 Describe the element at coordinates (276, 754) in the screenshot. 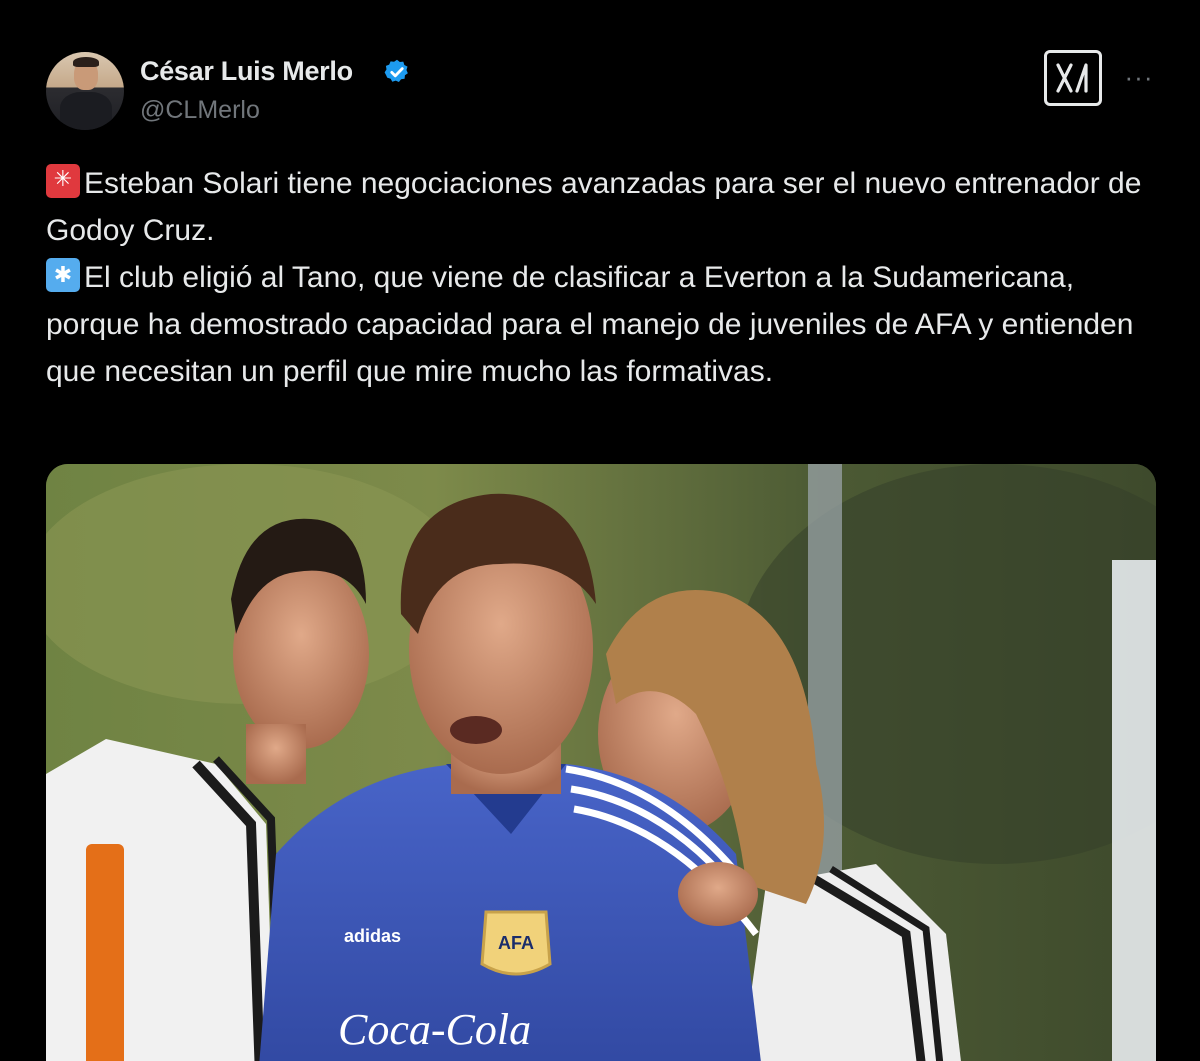

I see `left-player-neck` at that location.